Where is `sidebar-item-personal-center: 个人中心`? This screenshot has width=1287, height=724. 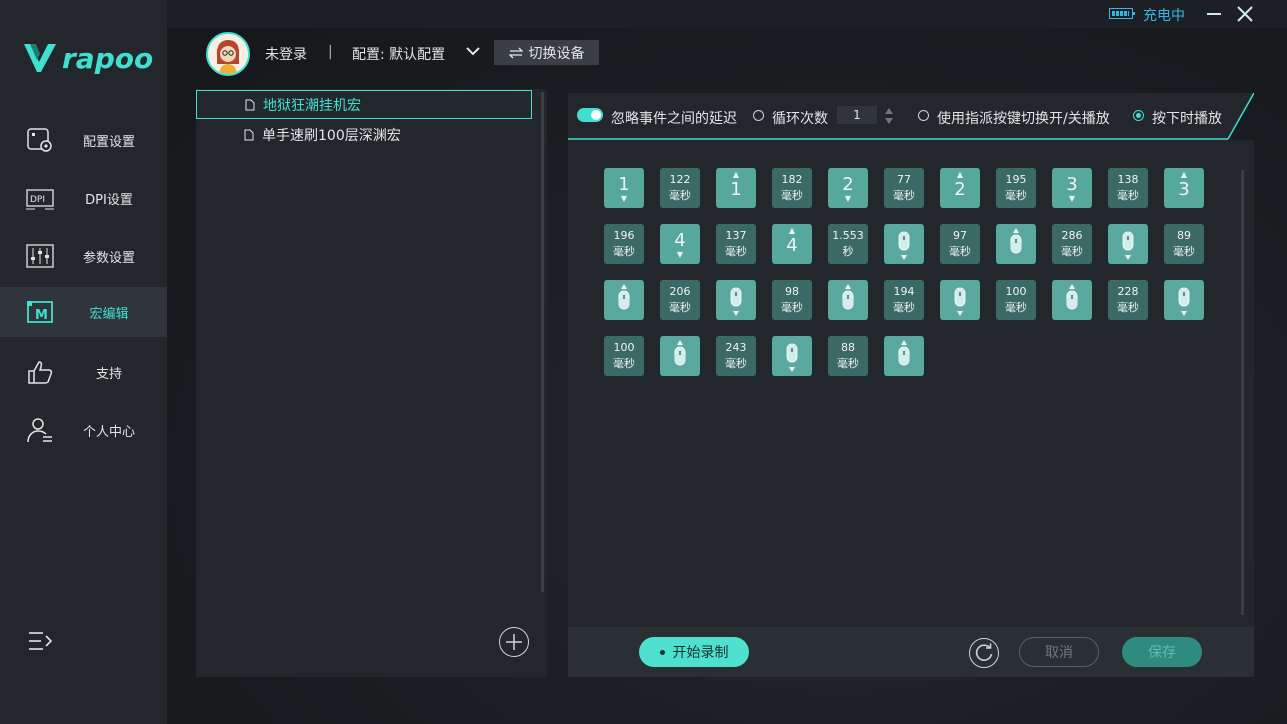
sidebar-item-personal-center: 个人中心 is located at coordinates (83, 430).